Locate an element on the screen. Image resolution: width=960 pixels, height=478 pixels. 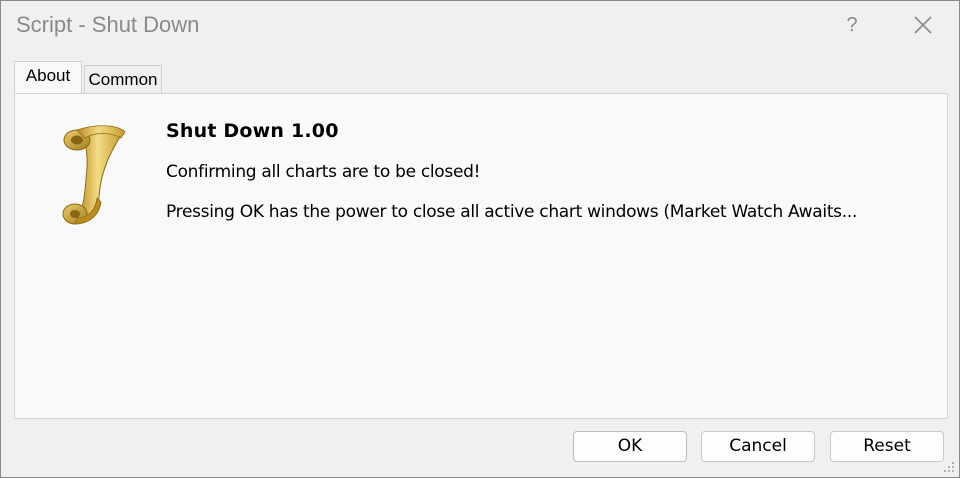
close-button is located at coordinates (923, 25).